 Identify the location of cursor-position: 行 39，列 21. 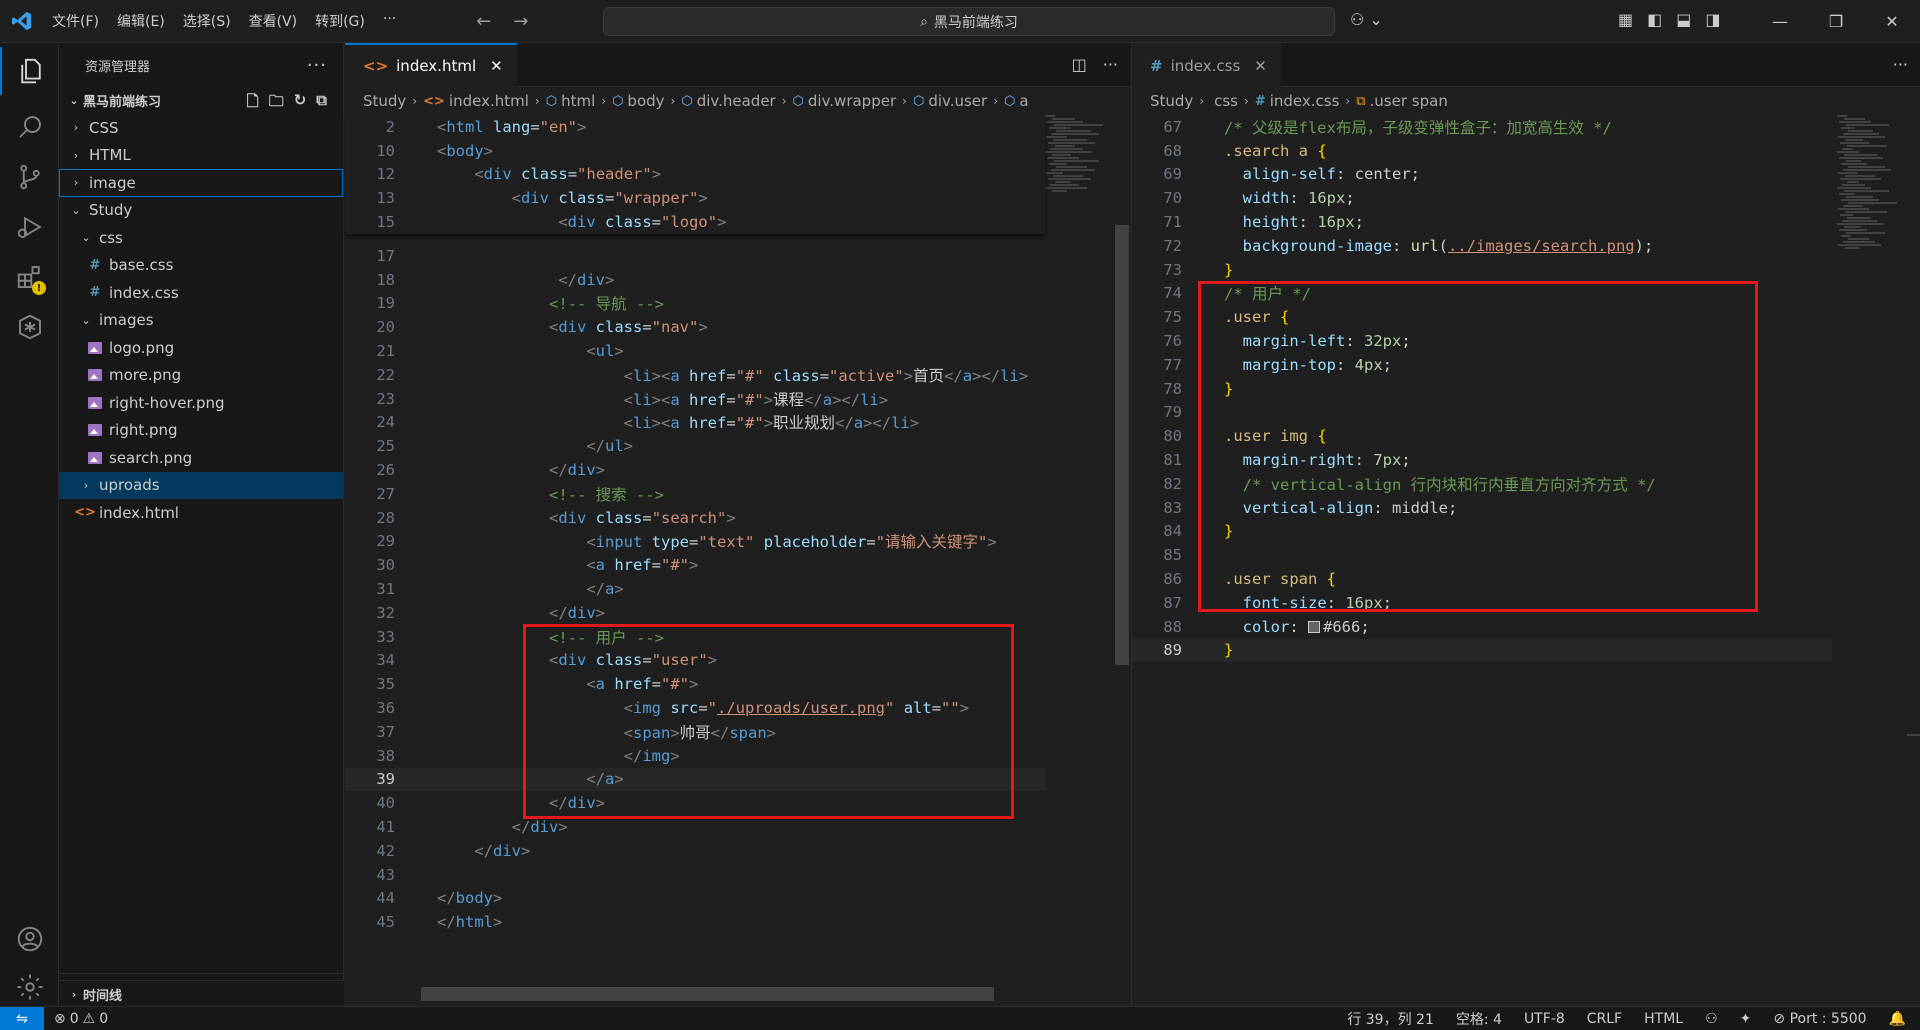
(1390, 1019).